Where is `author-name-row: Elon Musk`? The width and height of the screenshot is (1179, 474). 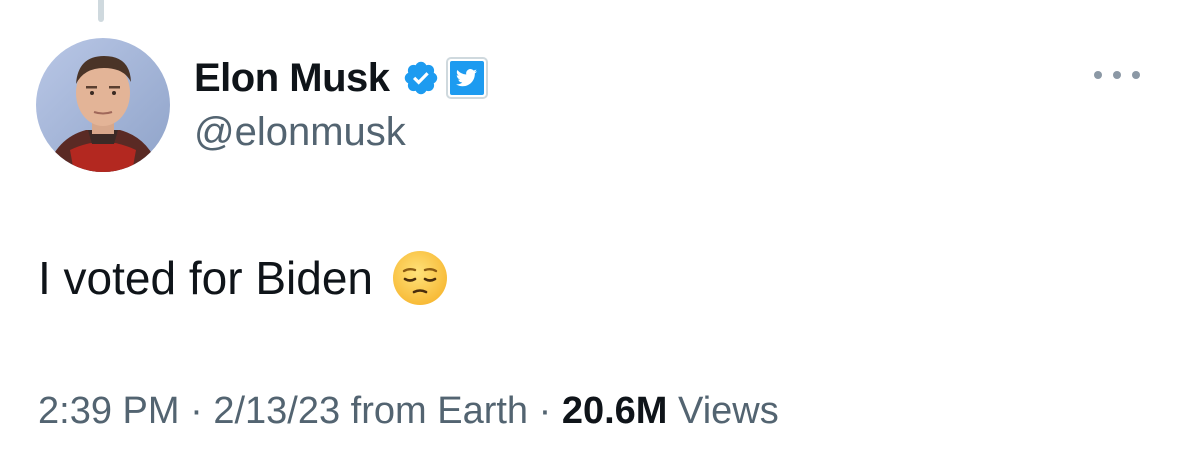
author-name-row: Elon Musk is located at coordinates (341, 78).